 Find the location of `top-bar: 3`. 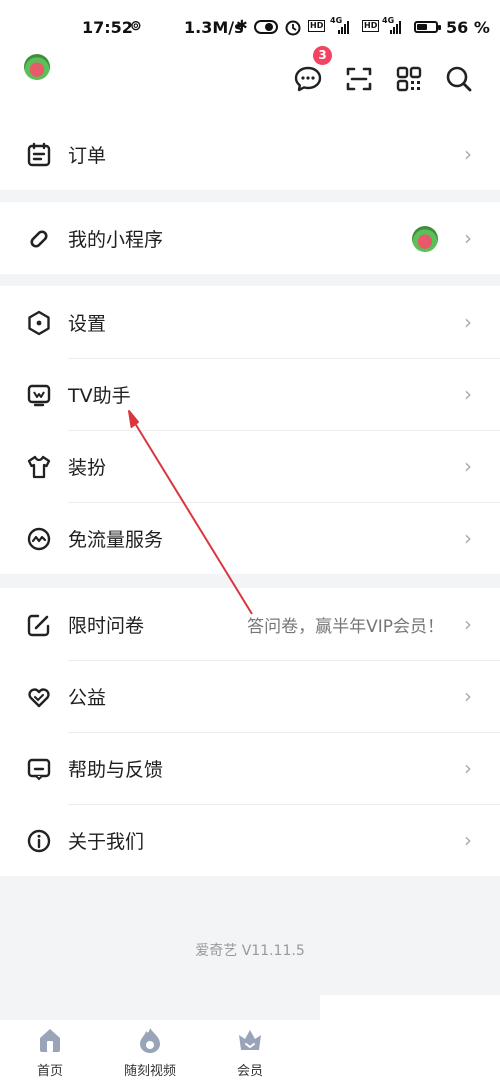

top-bar: 3 is located at coordinates (250, 82).